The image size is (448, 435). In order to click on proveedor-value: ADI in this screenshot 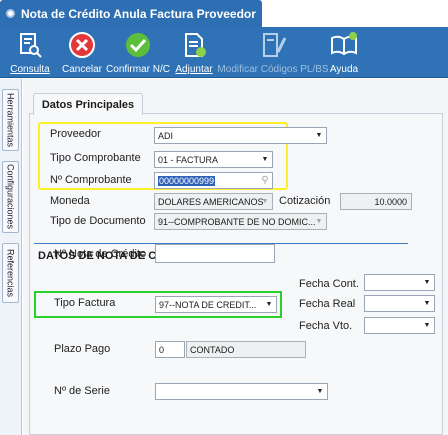, I will do `click(166, 135)`.